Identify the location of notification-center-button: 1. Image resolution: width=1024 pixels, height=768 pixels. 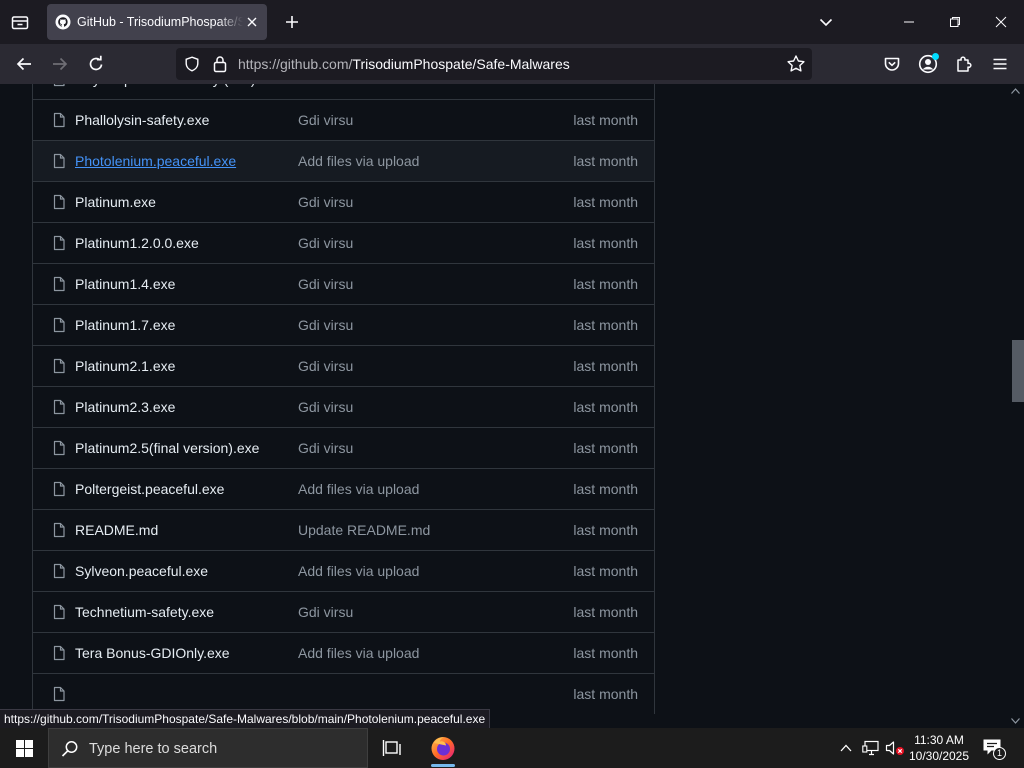
(993, 748).